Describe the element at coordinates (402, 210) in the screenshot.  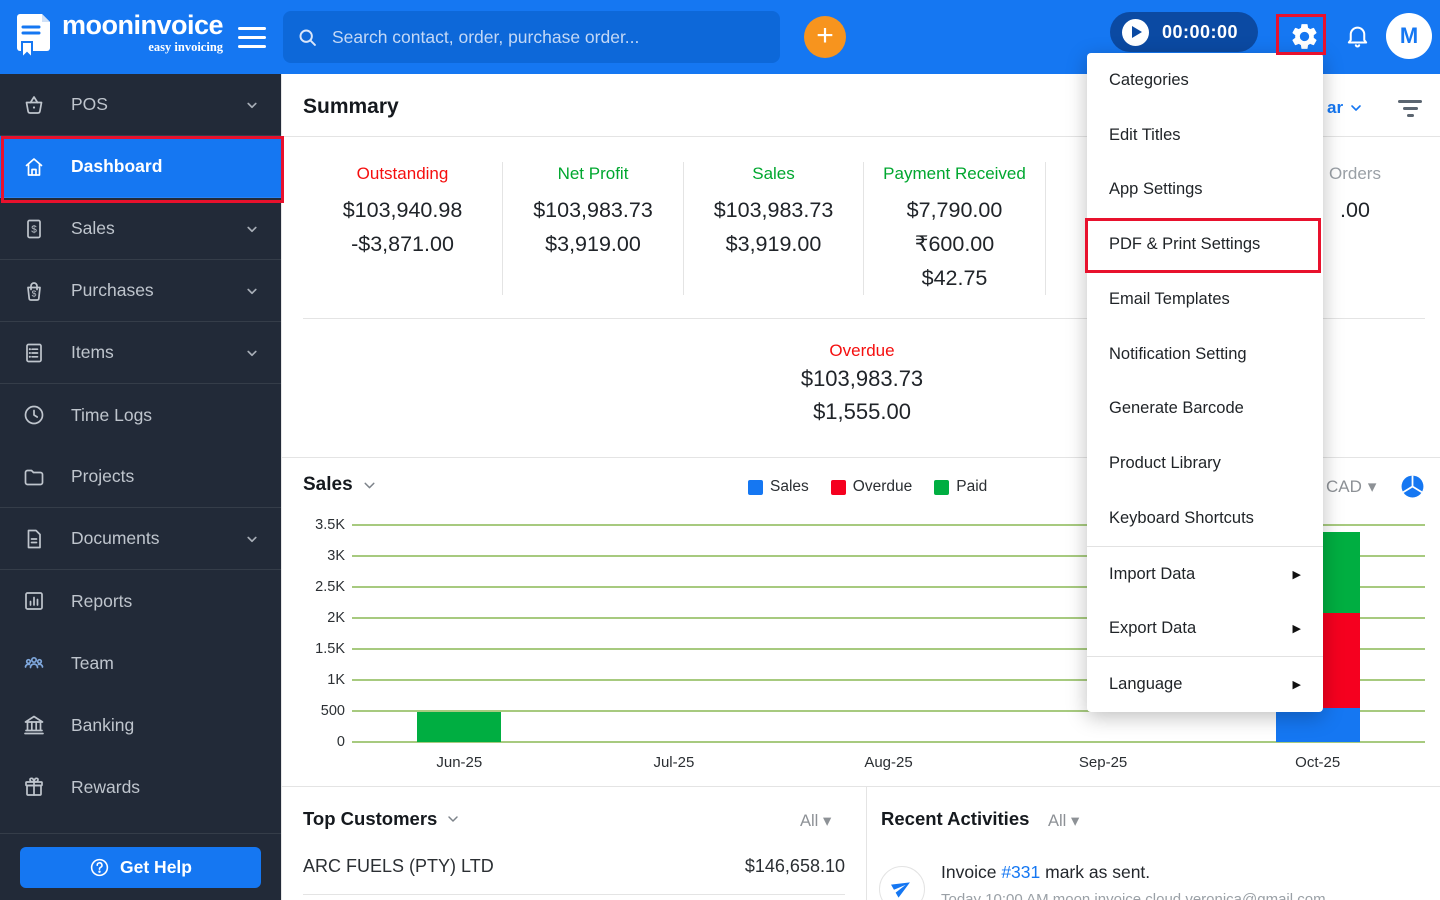
I see `metric-value: $103,940.98` at that location.